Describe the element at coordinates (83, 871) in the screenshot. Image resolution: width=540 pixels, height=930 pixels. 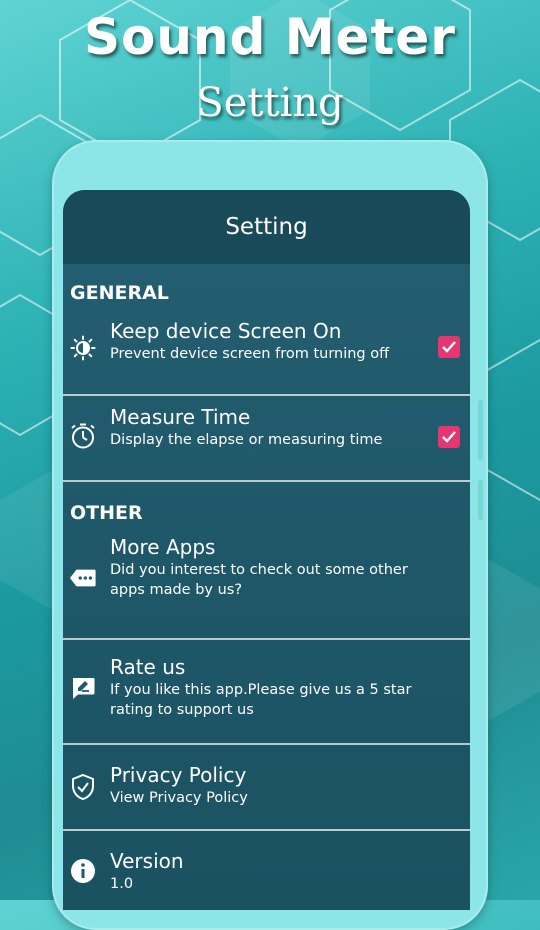
I see `info-icon` at that location.